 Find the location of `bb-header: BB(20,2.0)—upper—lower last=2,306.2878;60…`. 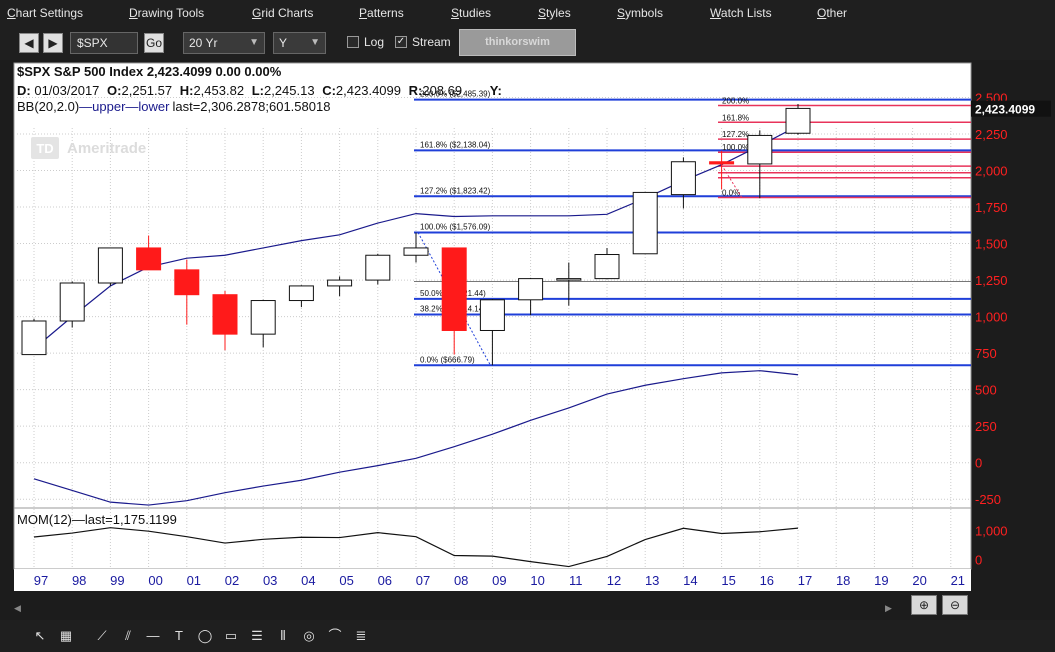

bb-header: BB(20,2.0)—upper—lower last=2,306.2878;60… is located at coordinates (173, 106).